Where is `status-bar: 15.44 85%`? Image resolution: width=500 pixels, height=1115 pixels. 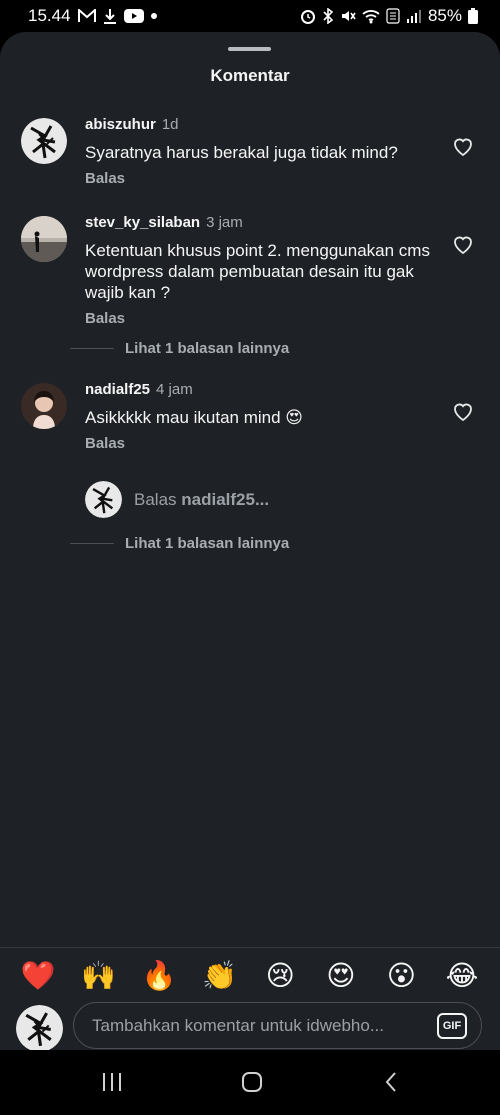
status-bar: 15.44 85% is located at coordinates (250, 16).